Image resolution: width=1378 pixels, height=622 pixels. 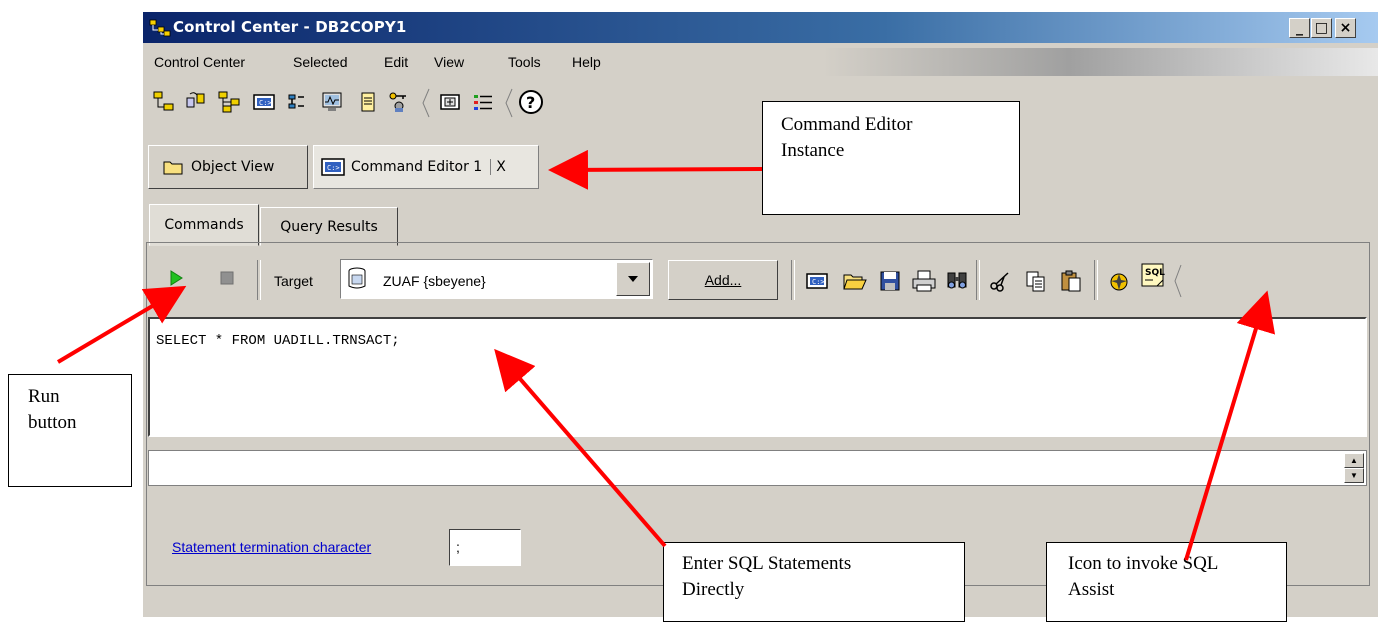 I want to click on scroll-up-button: ▲, so click(x=1354, y=460).